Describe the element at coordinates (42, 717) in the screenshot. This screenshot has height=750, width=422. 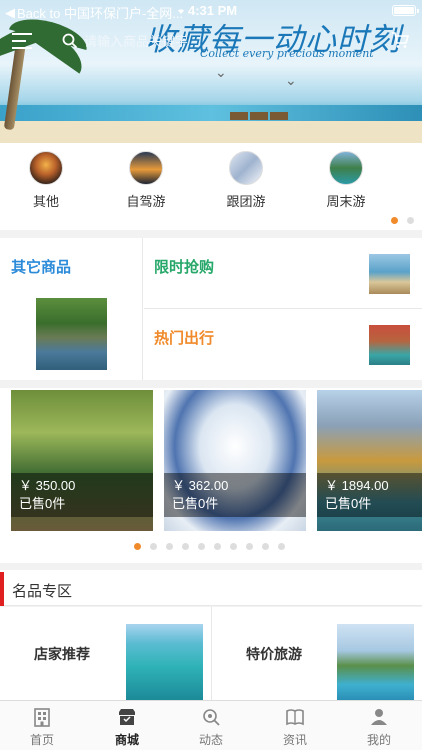
I see `home-icon` at that location.